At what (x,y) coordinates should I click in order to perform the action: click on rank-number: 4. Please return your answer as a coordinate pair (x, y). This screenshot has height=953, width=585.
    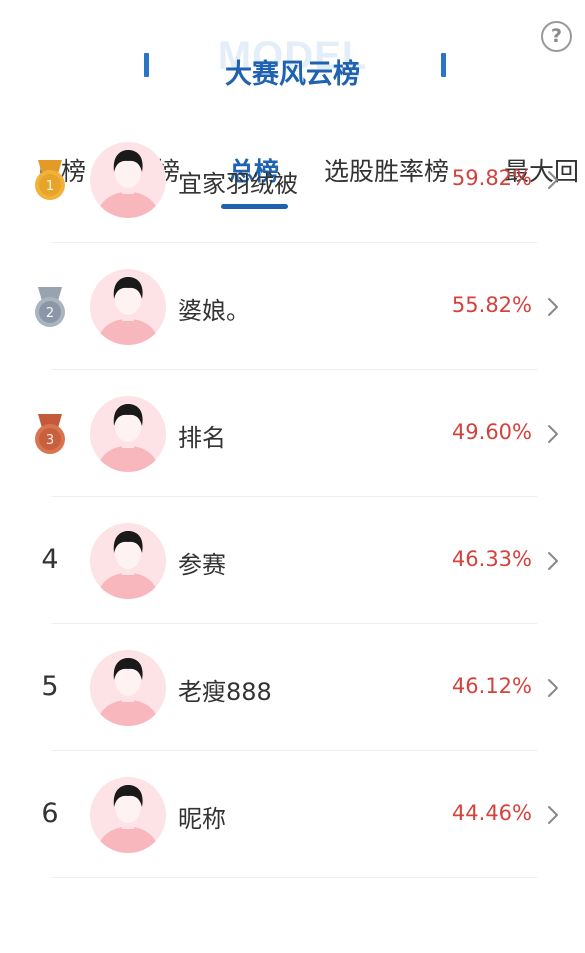
    Looking at the image, I should click on (50, 559).